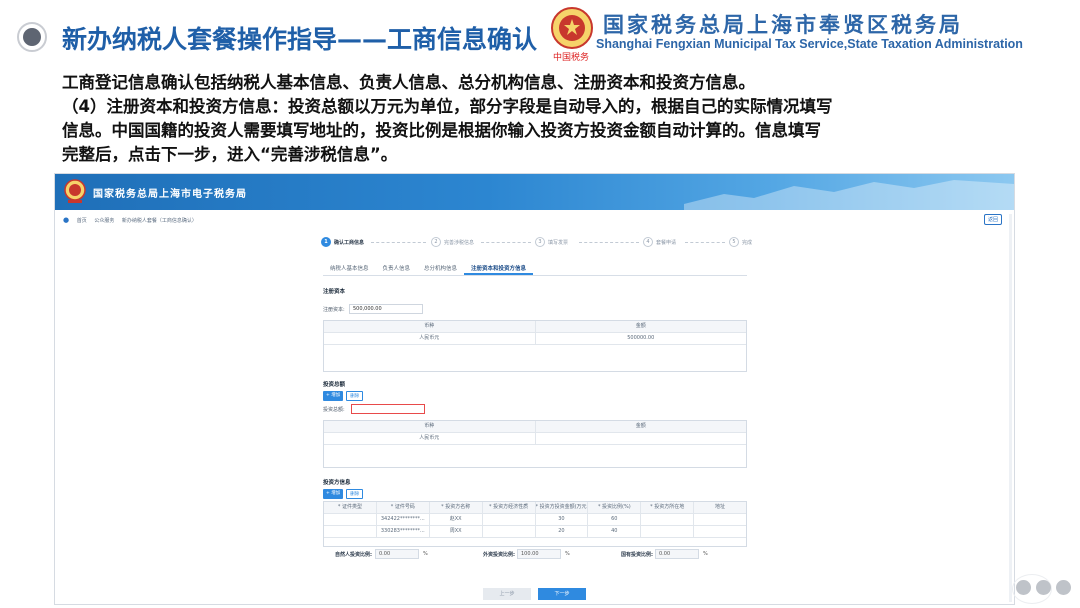 Image resolution: width=1080 pixels, height=608 pixels. Describe the element at coordinates (562, 594) in the screenshot. I see `next-step-button: 下一步` at that location.